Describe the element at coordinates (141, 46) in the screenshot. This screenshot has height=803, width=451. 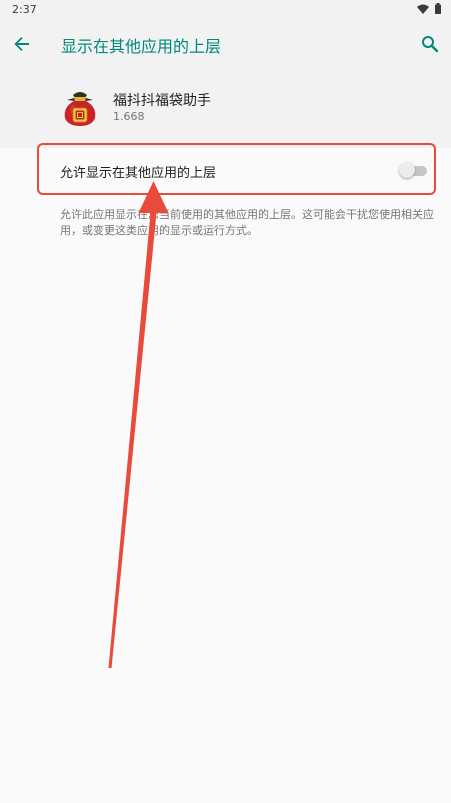
I see `page-title: 显示在其他应用的上层` at that location.